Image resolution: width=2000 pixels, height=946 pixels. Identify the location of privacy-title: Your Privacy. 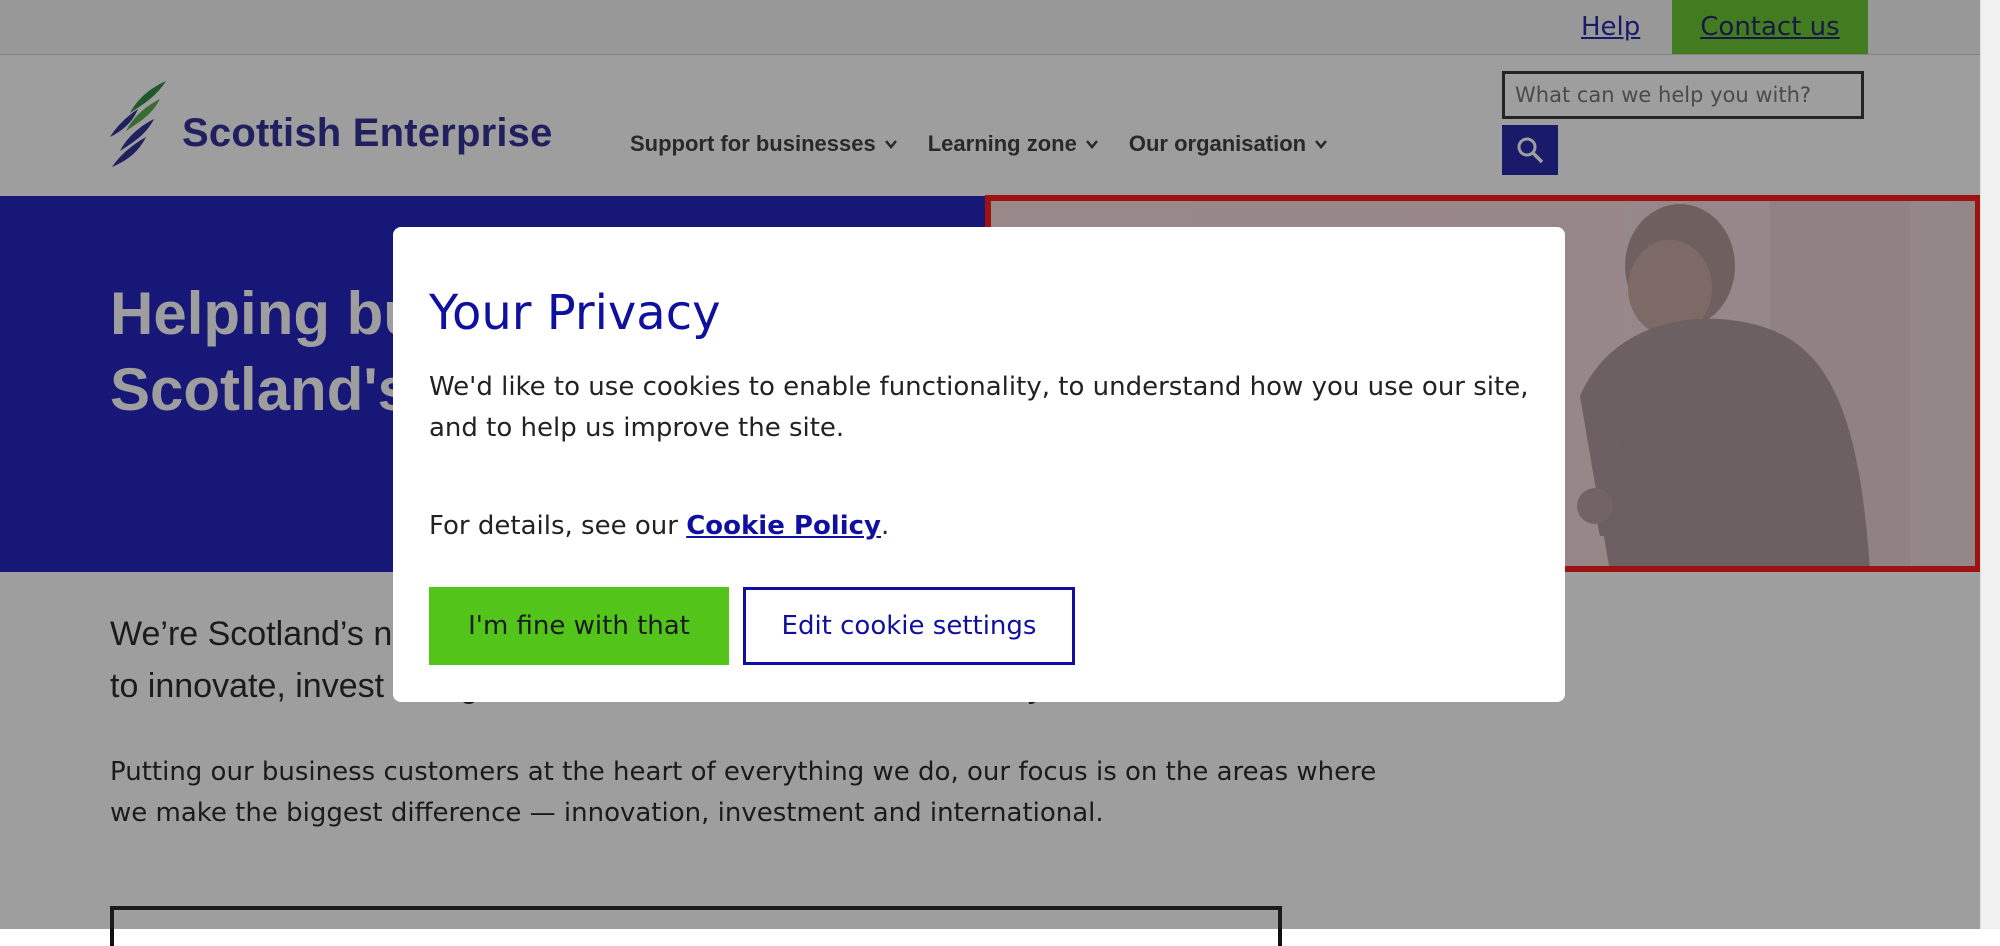
(575, 313).